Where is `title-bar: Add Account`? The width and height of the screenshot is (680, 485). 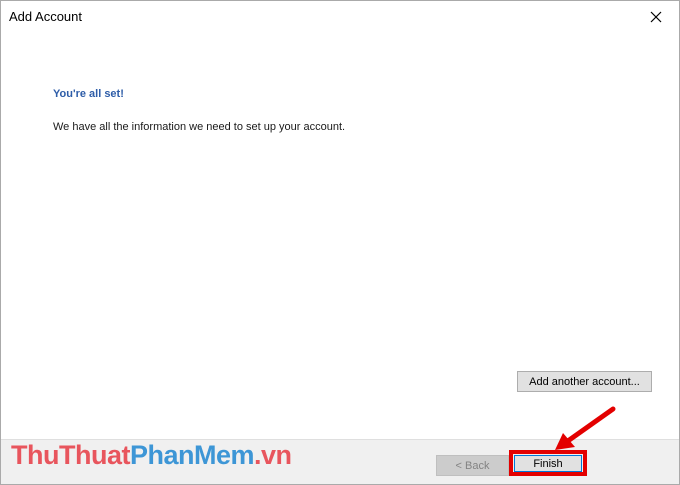 title-bar: Add Account is located at coordinates (340, 16).